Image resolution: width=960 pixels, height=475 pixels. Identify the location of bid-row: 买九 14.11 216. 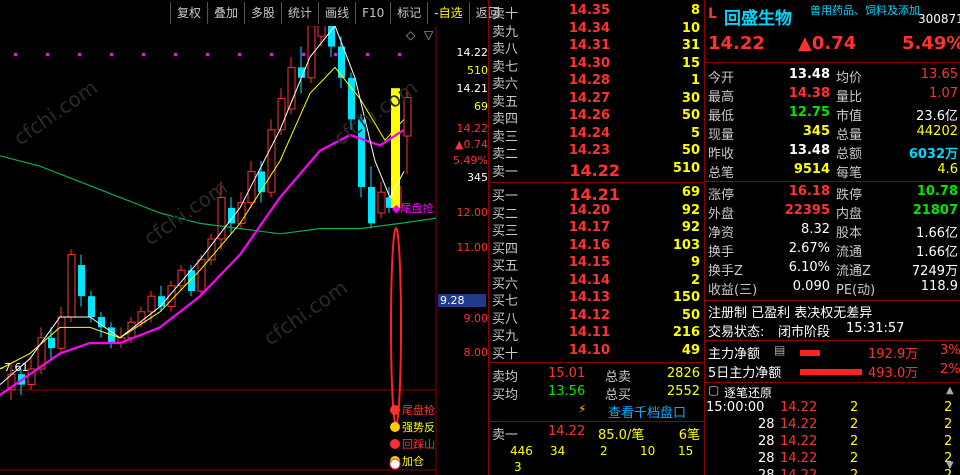
(596, 334).